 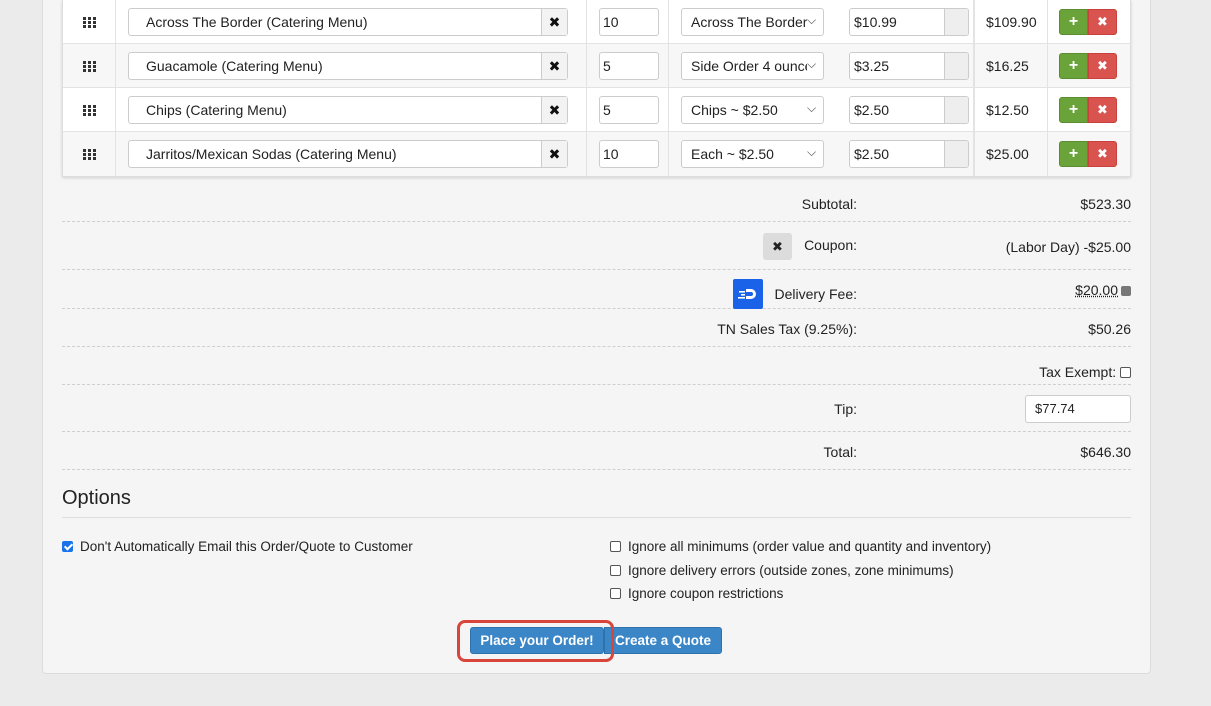 What do you see at coordinates (535, 641) in the screenshot?
I see `highlight-annotation` at bounding box center [535, 641].